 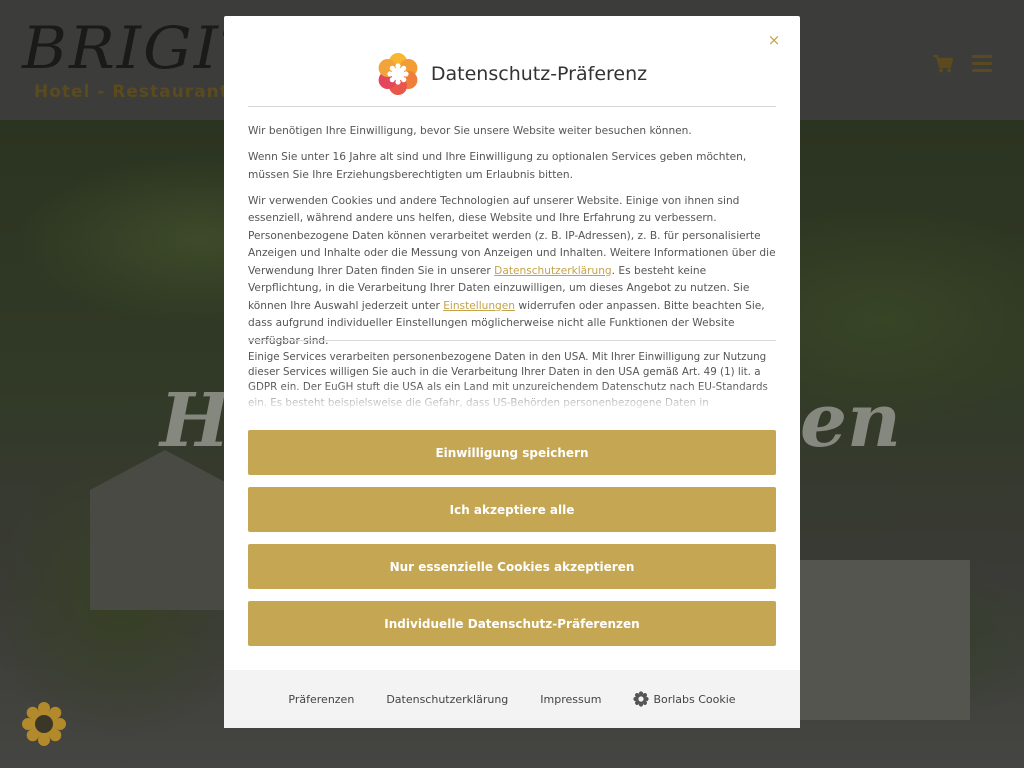 I want to click on dialog-header: Datenschutz-Präferenz, so click(x=512, y=74).